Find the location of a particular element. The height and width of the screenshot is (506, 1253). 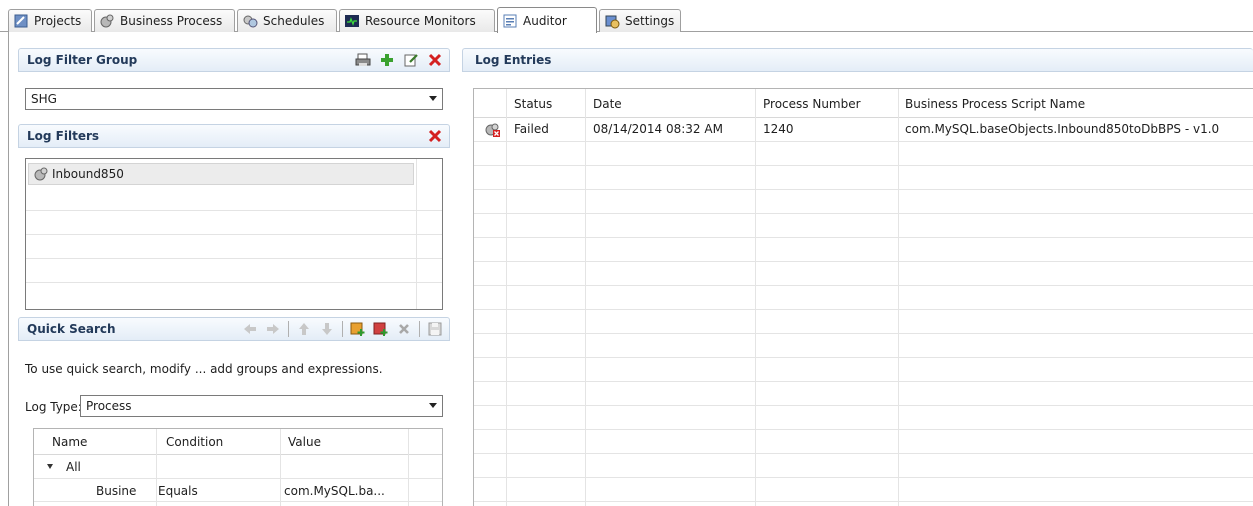

arrow-right-icon is located at coordinates (273, 329).